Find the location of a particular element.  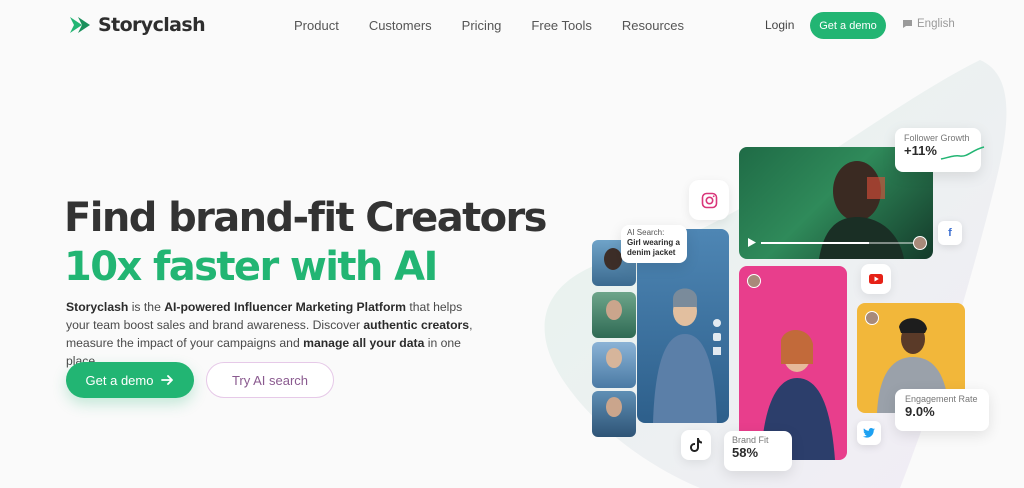

twitter-icon is located at coordinates (869, 433).